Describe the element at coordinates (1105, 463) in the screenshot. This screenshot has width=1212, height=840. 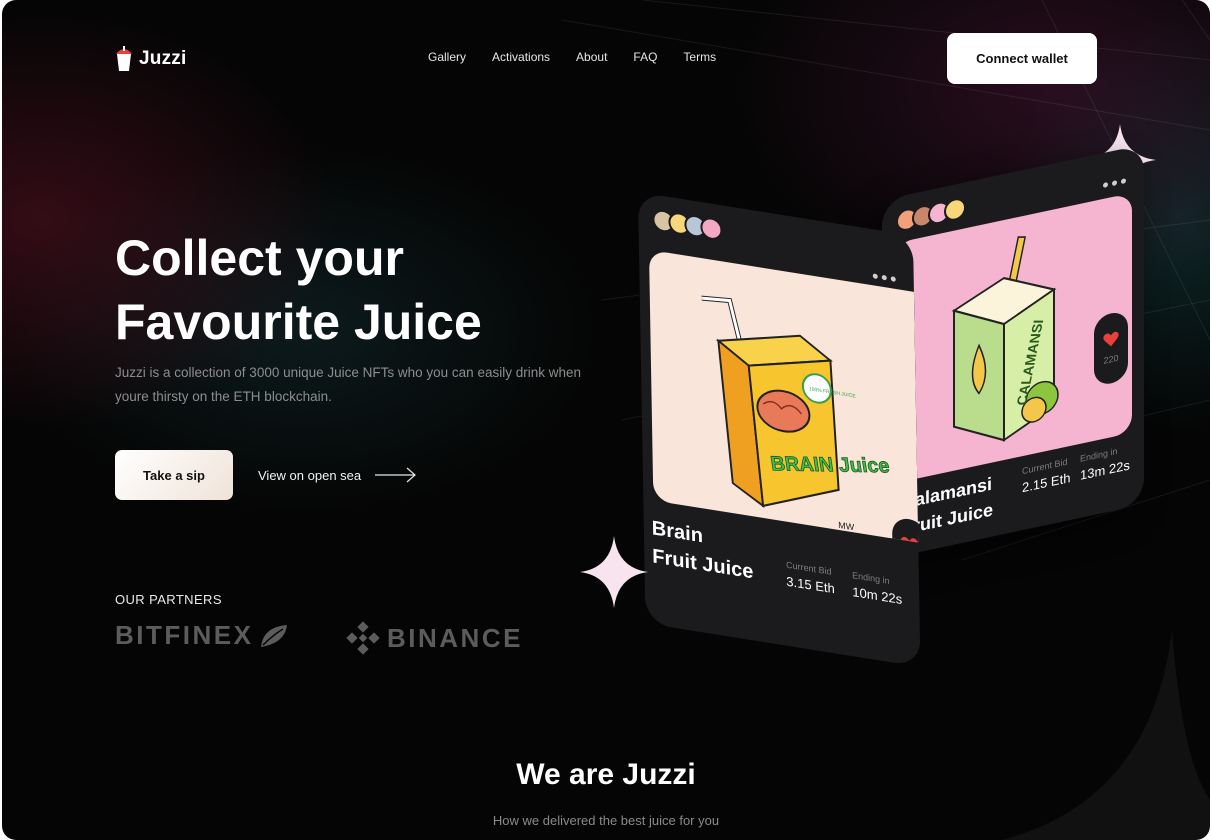
I see `ending-in: Ending in 13m 22s` at that location.